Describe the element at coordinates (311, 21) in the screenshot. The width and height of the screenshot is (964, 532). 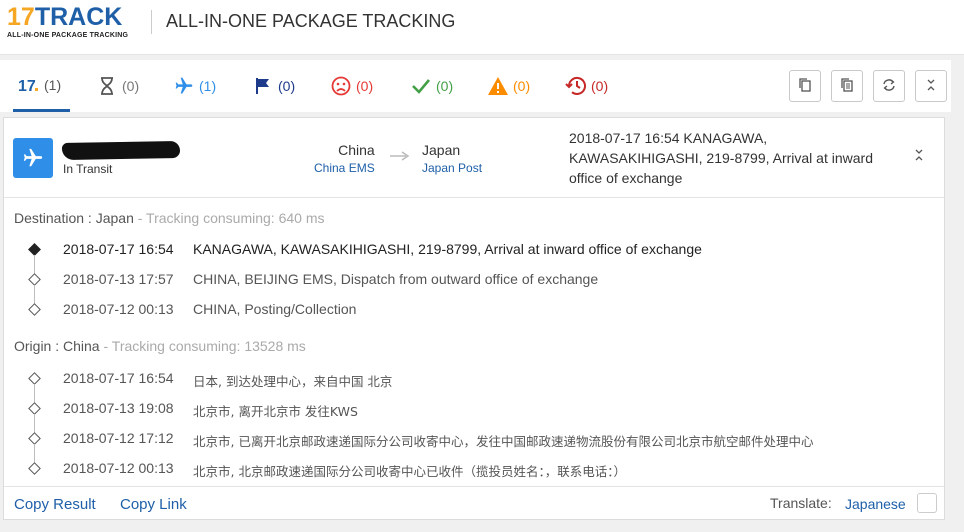
I see `page-title: ALL-IN-ONE PACKAGE TRACKING` at that location.